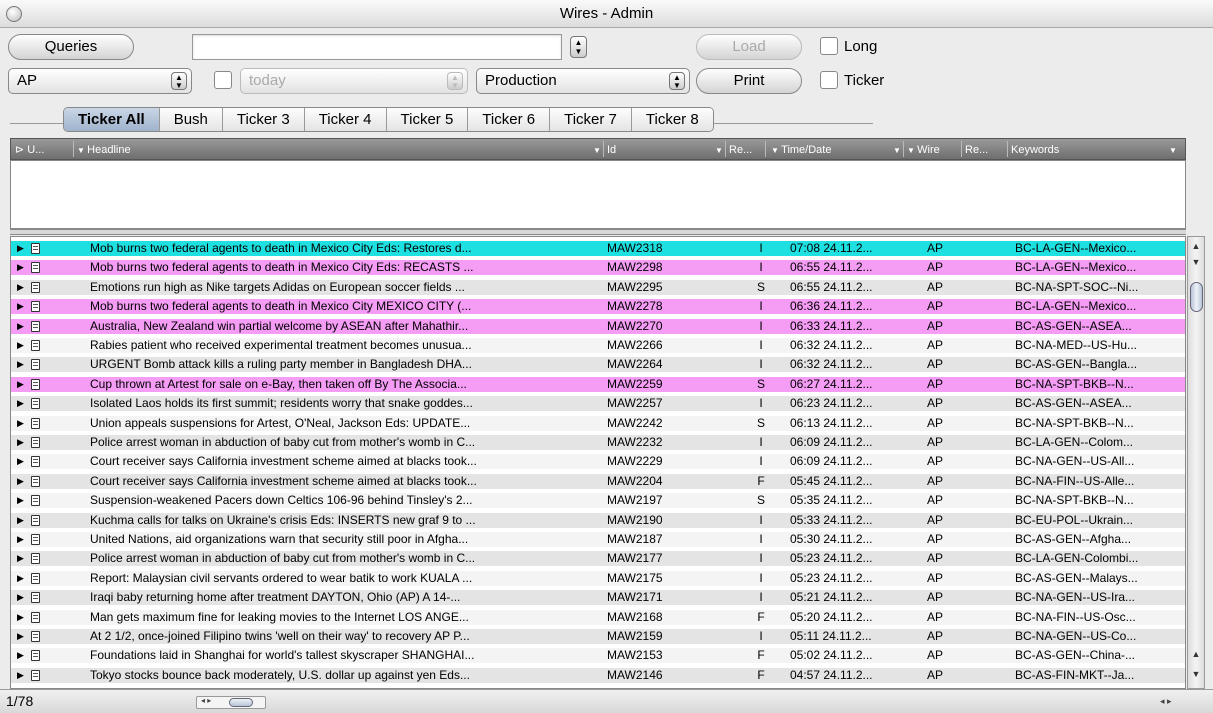 This screenshot has width=1213, height=713. What do you see at coordinates (663, 149) in the screenshot?
I see `column-header-id: Id` at bounding box center [663, 149].